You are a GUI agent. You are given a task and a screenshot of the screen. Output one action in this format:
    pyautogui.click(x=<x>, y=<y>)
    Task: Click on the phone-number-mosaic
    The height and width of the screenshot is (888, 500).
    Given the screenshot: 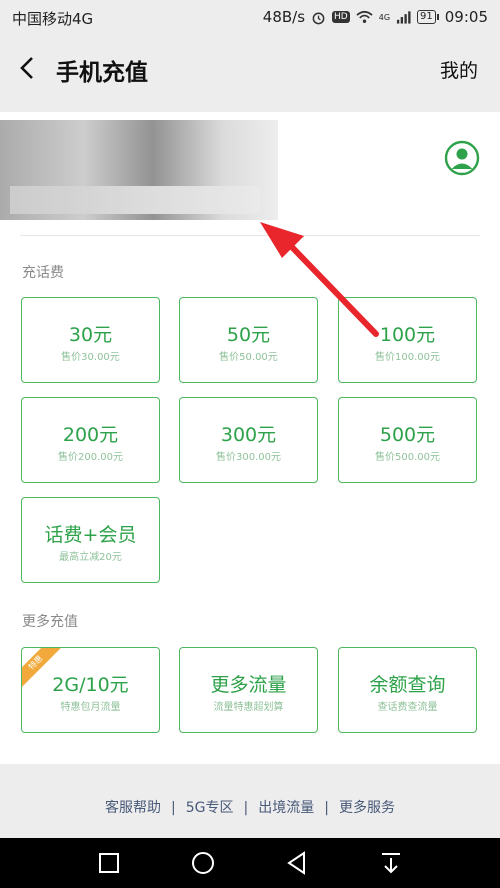 What is the action you would take?
    pyautogui.click(x=139, y=170)
    